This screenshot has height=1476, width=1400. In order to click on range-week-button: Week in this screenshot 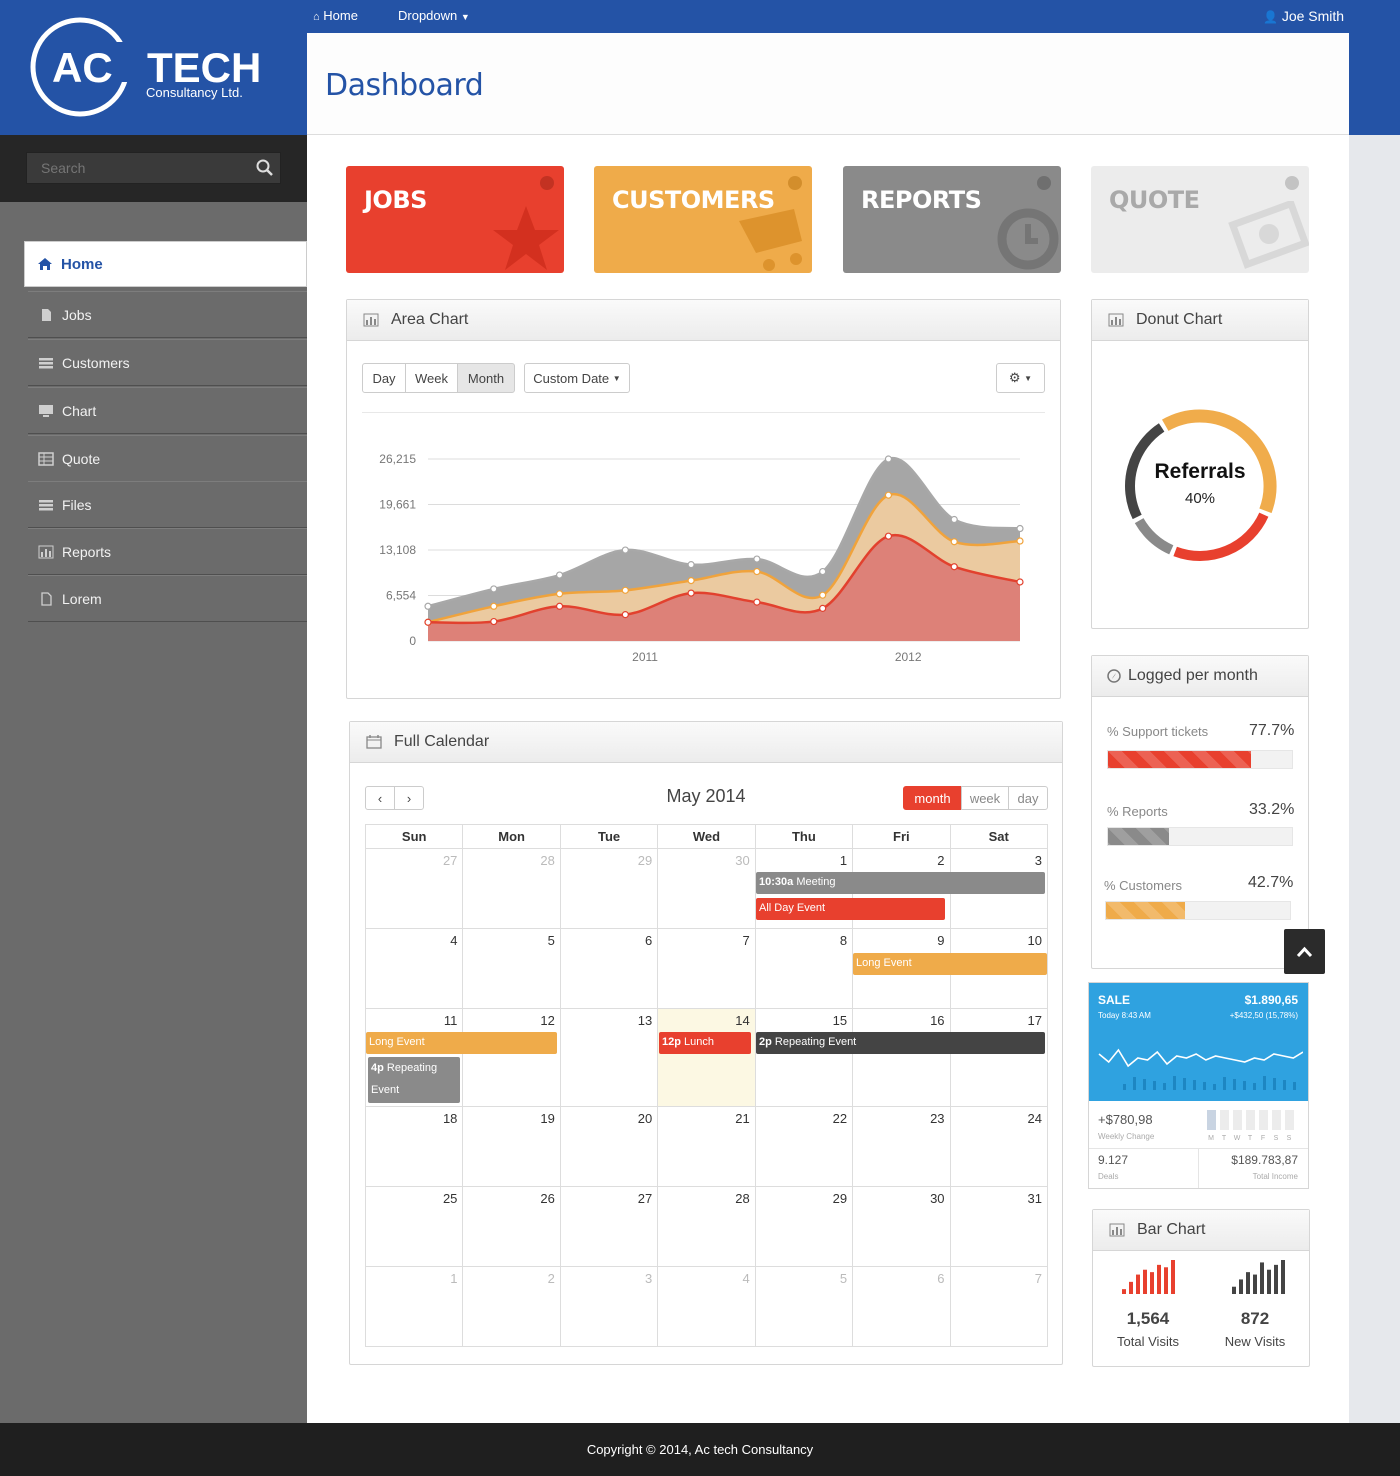, I will do `click(431, 378)`.